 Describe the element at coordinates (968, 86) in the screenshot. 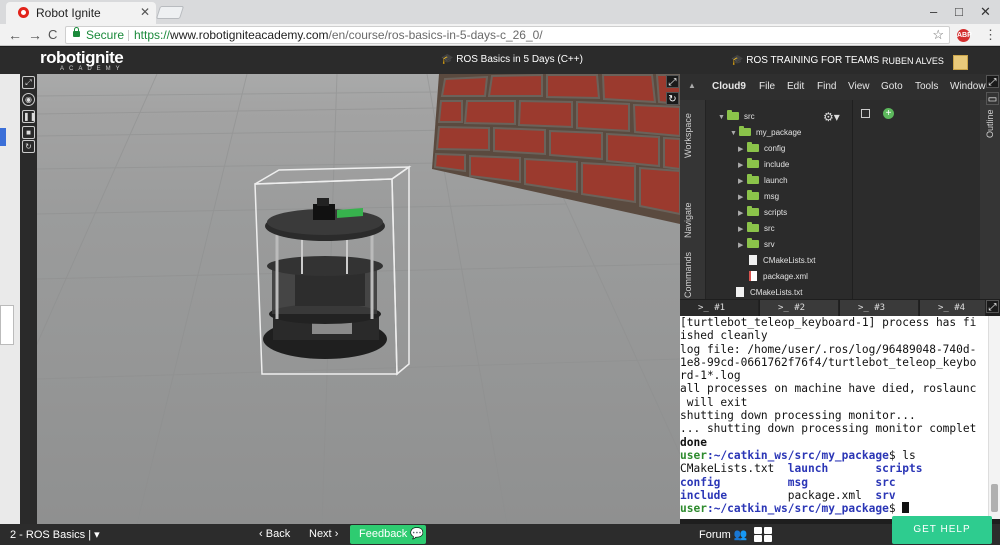

I see `menu-window: Window` at that location.